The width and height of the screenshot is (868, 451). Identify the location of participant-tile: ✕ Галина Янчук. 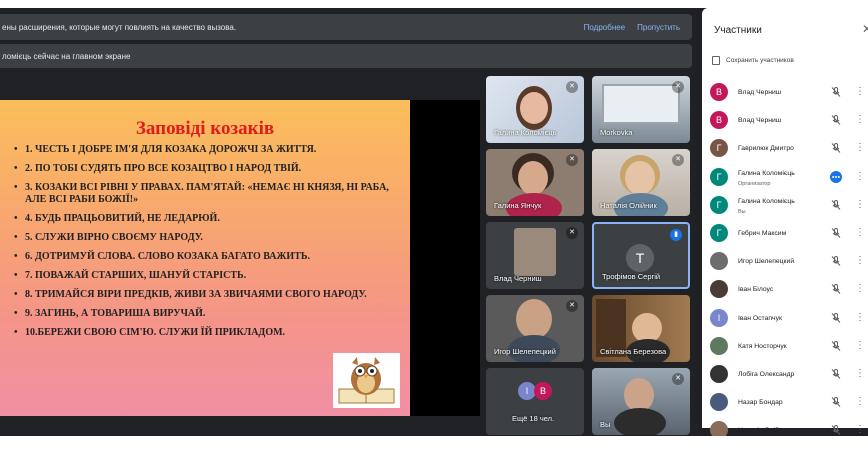
(535, 182).